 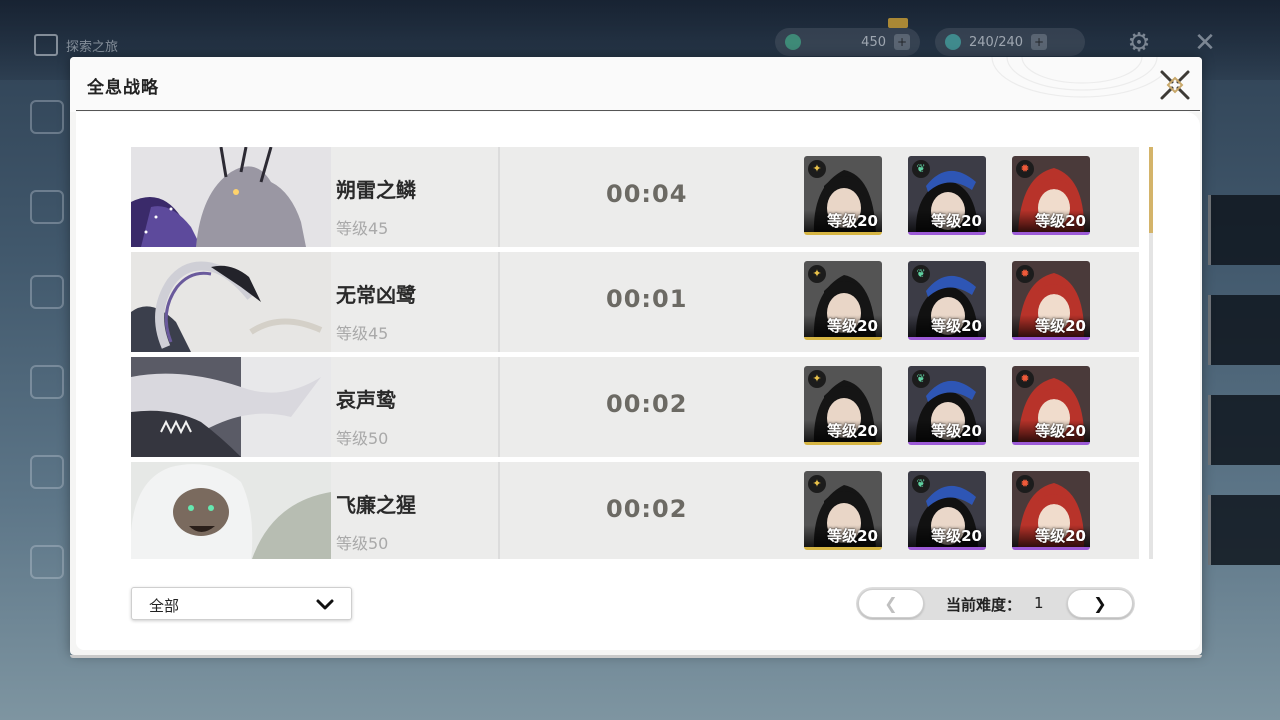 I want to click on stamina-icon, so click(x=953, y=42).